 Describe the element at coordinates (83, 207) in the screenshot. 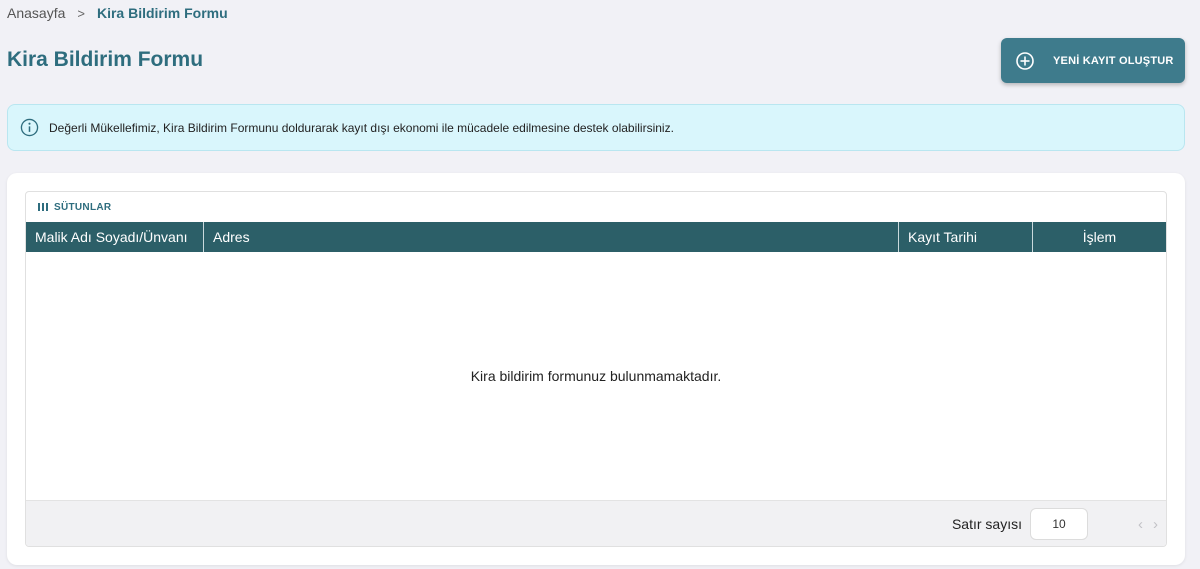

I see `columns-button-label: SÜTUNLAR` at that location.